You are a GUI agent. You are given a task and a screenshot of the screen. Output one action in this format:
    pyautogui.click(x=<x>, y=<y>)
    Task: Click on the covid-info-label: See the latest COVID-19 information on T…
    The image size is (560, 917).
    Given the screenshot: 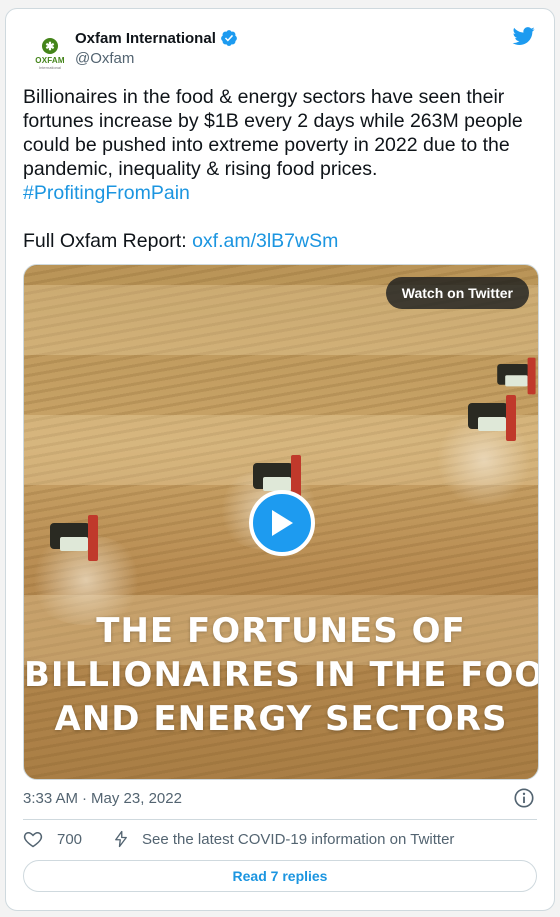 What is the action you would take?
    pyautogui.click(x=298, y=839)
    